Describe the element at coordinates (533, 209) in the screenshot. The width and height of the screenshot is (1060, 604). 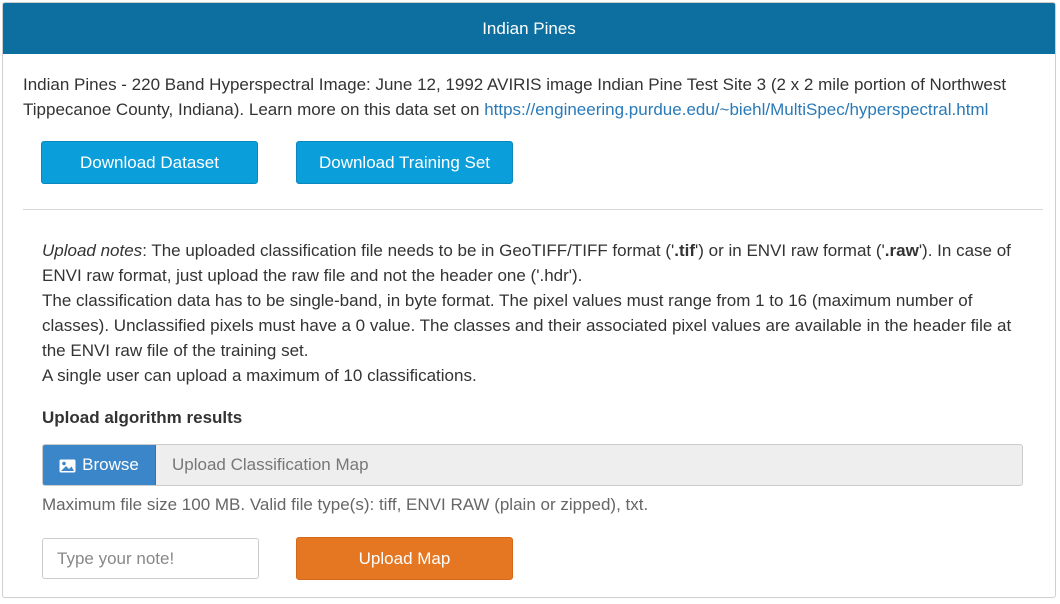
I see `divider` at that location.